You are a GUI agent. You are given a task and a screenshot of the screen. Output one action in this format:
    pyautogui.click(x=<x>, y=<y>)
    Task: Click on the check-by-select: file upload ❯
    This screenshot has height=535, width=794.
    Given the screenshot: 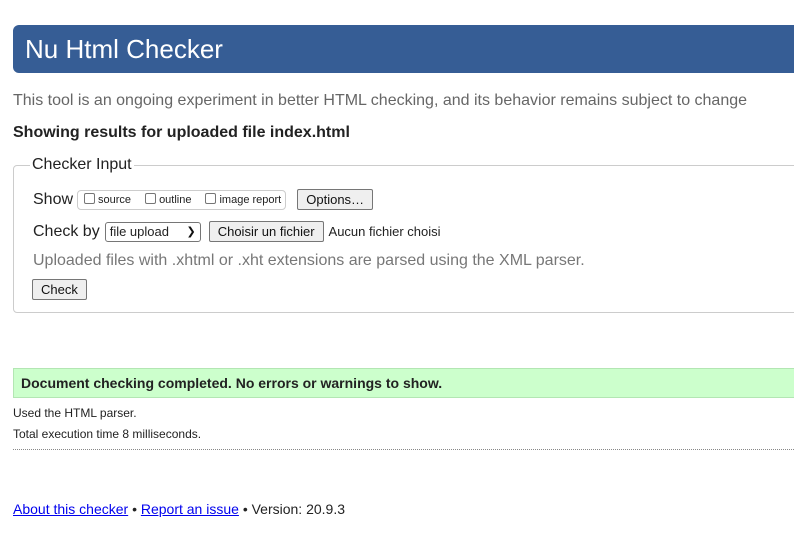 What is the action you would take?
    pyautogui.click(x=152, y=231)
    